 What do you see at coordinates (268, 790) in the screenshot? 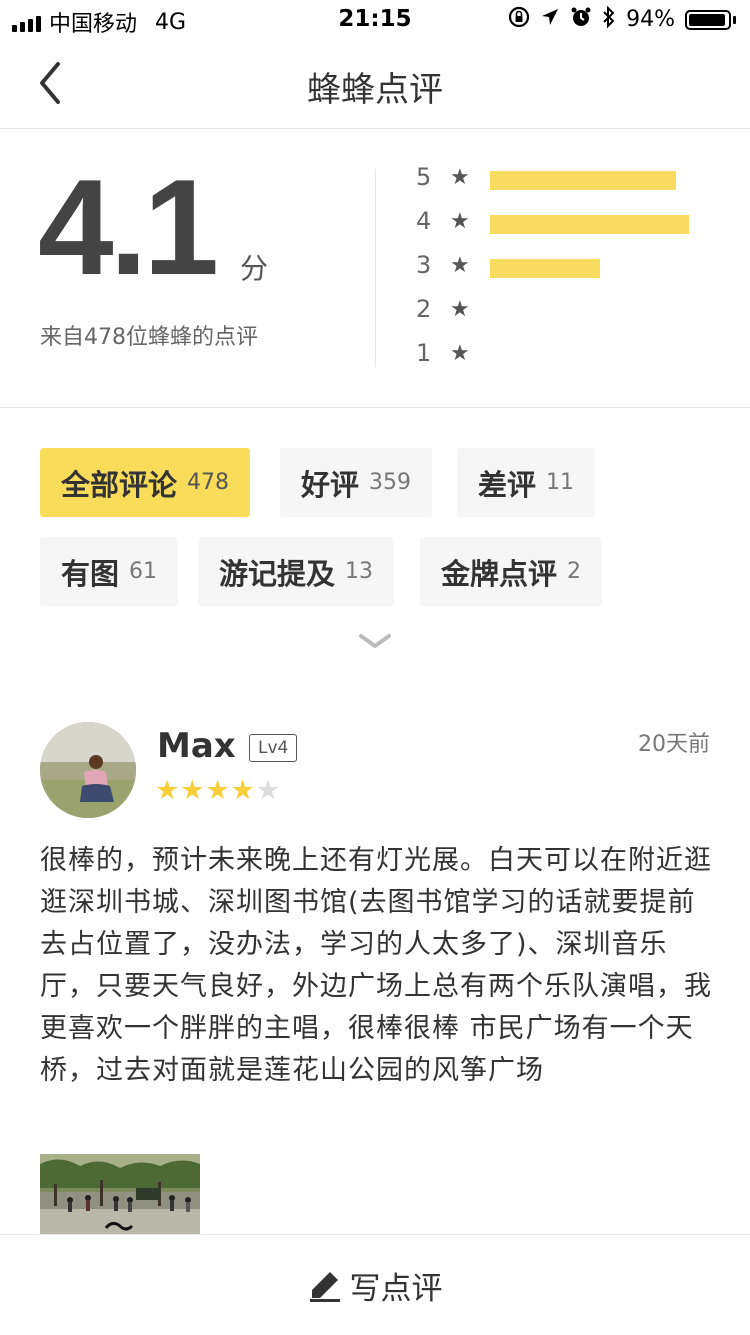
I see `star-empty-icon: ★` at bounding box center [268, 790].